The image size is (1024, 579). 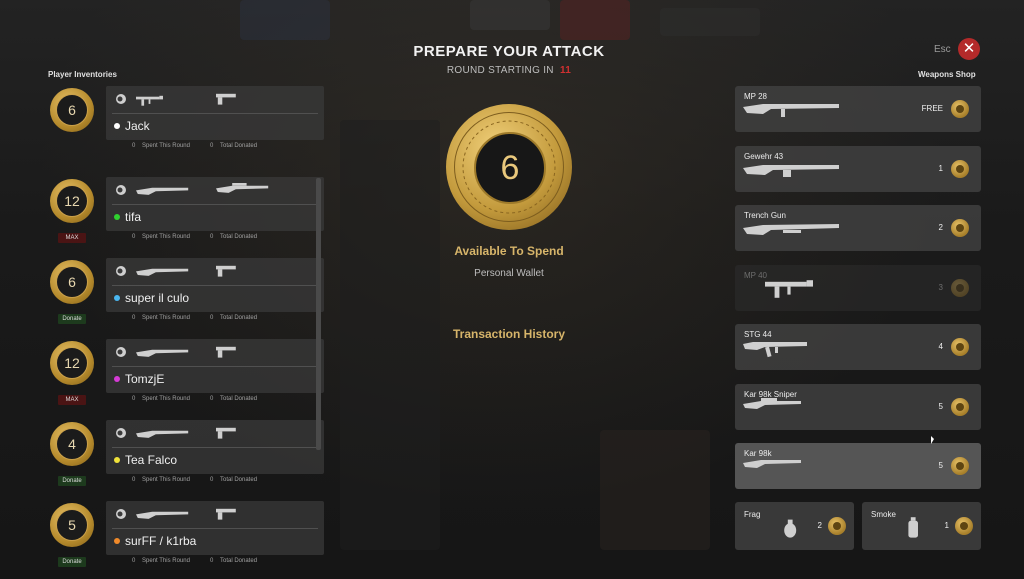 I want to click on player-card: surFF / k1rba, so click(x=215, y=528).